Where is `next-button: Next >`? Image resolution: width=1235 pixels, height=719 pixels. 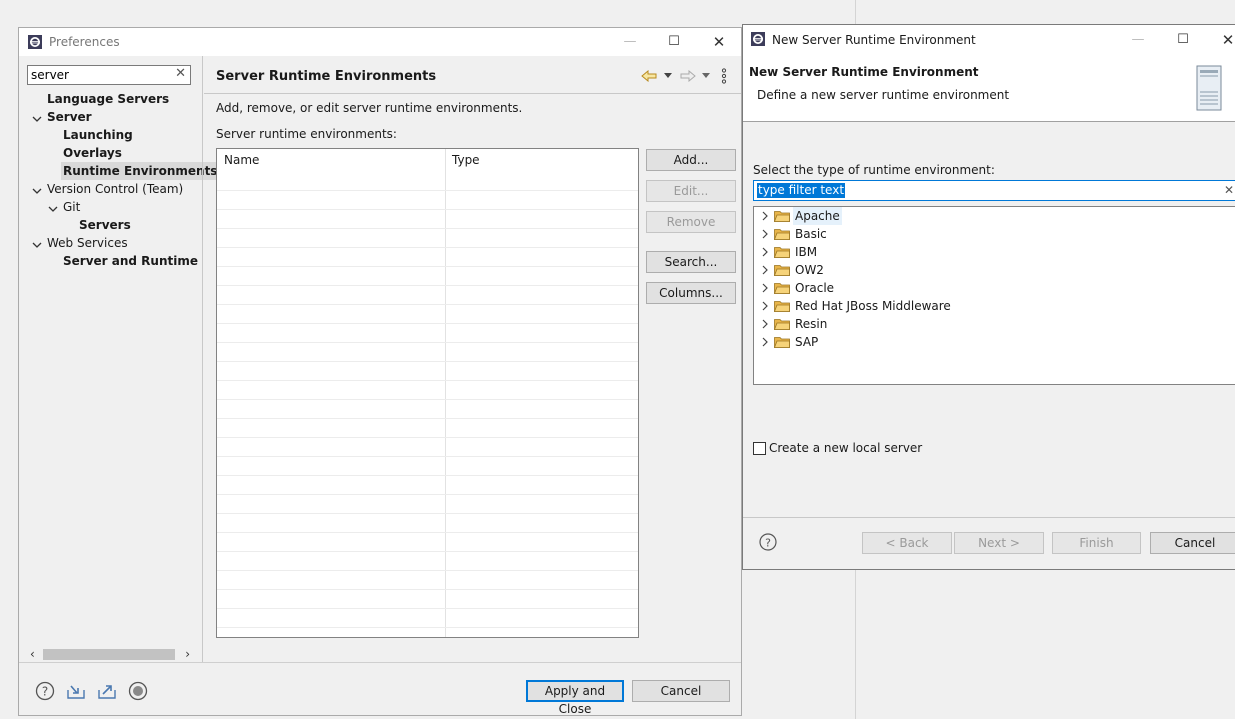
next-button: Next > is located at coordinates (999, 543).